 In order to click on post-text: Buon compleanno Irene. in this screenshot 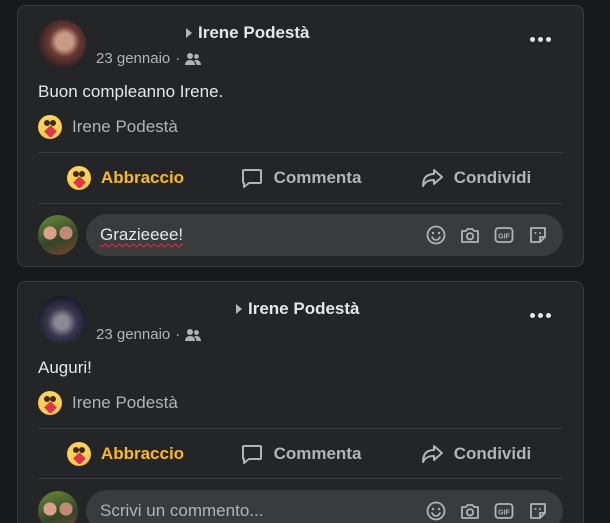, I will do `click(131, 91)`.